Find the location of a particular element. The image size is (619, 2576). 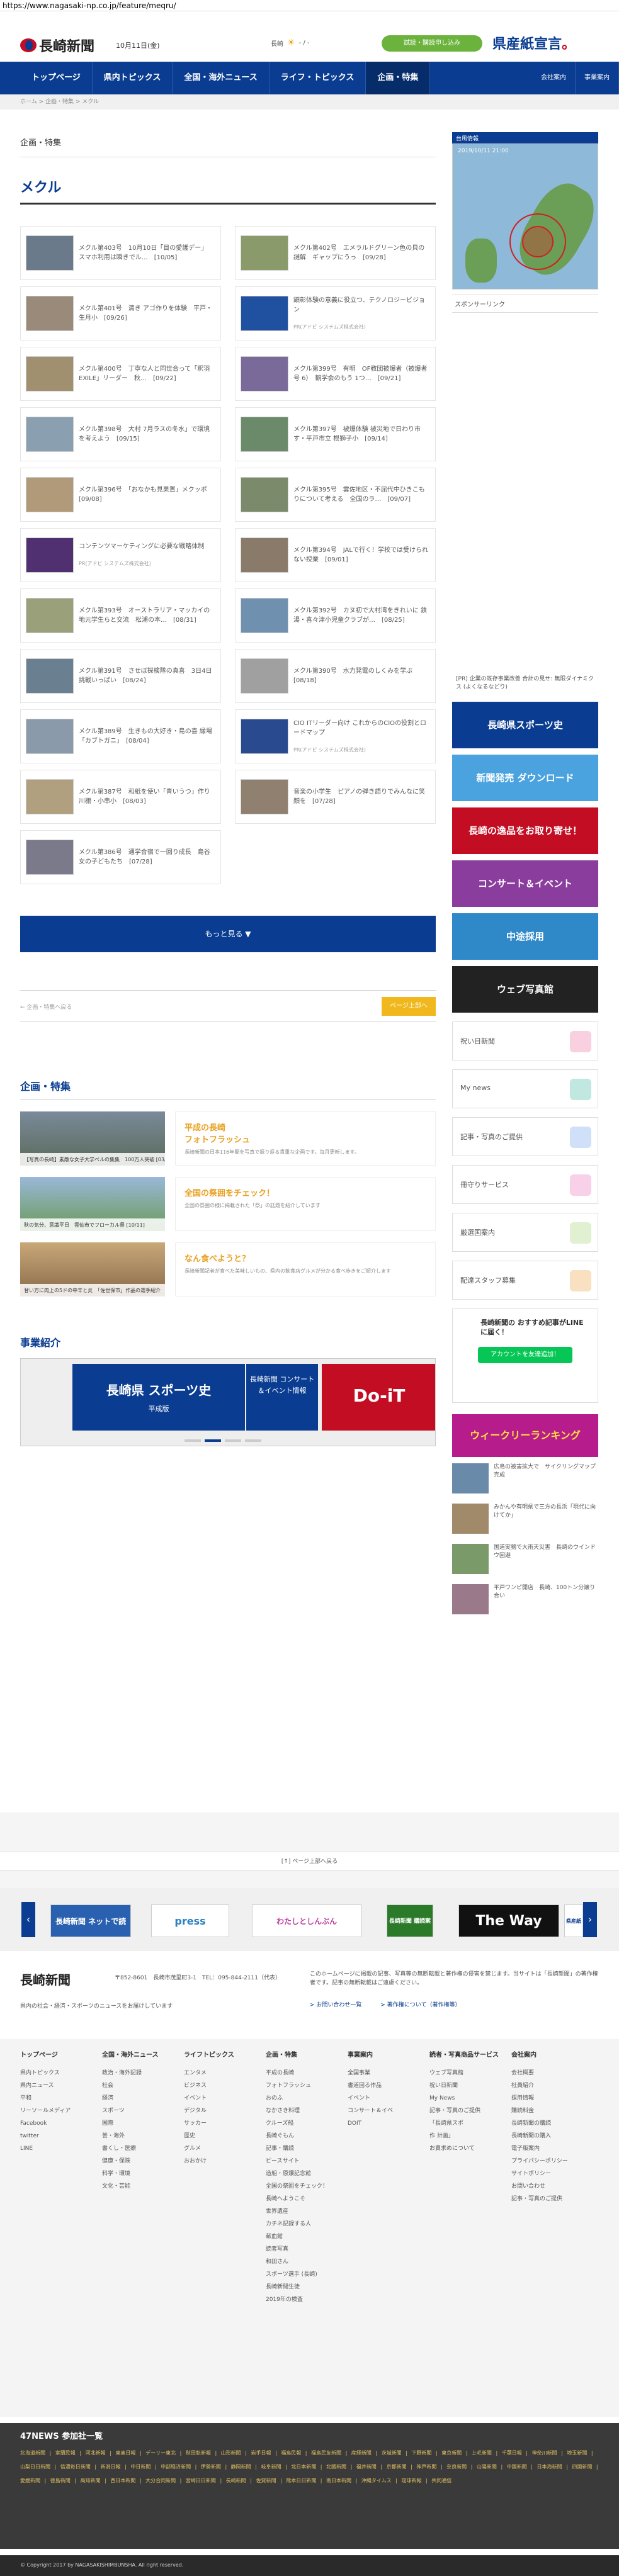

sitemap-link: LINE is located at coordinates (54, 2148).